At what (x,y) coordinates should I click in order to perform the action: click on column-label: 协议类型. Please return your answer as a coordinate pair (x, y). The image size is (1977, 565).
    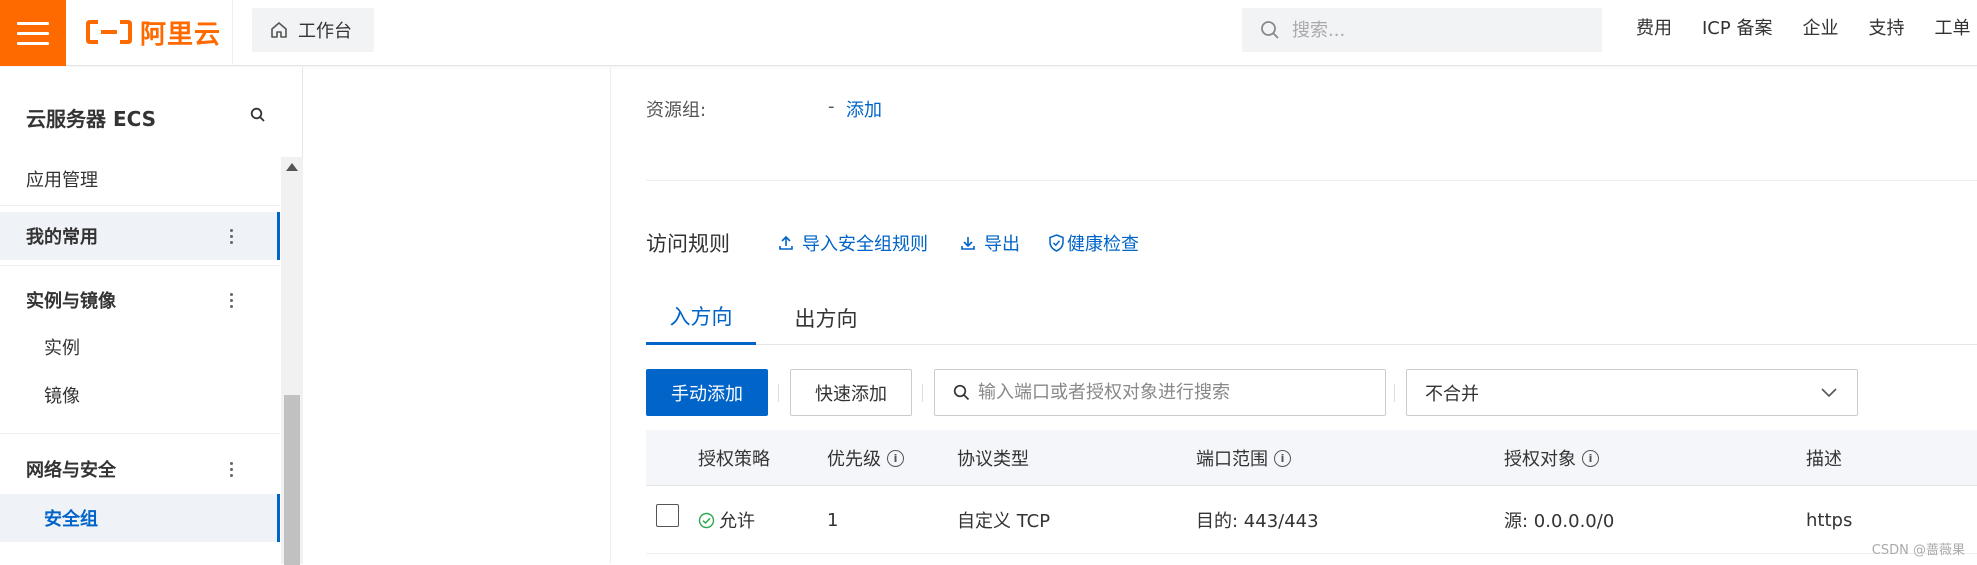
    Looking at the image, I should click on (993, 458).